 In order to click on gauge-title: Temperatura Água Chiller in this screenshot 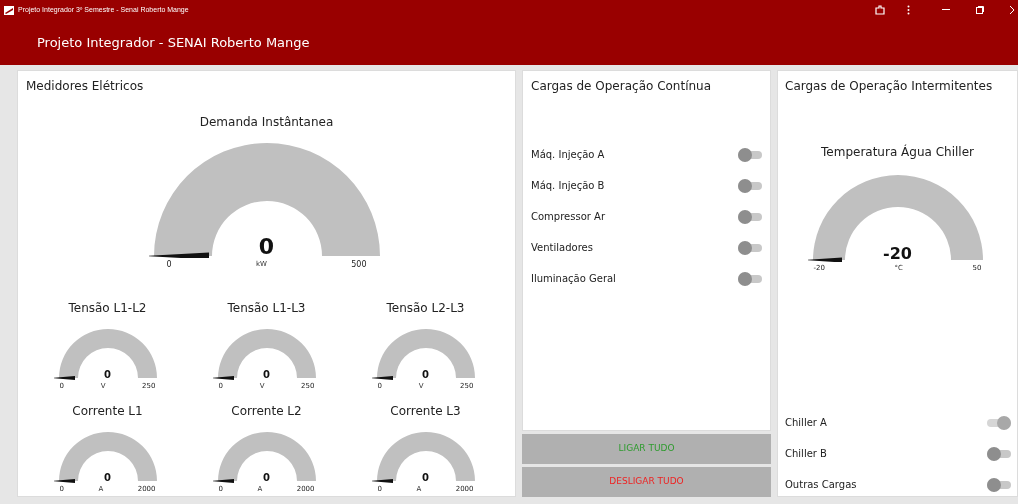, I will do `click(897, 152)`.